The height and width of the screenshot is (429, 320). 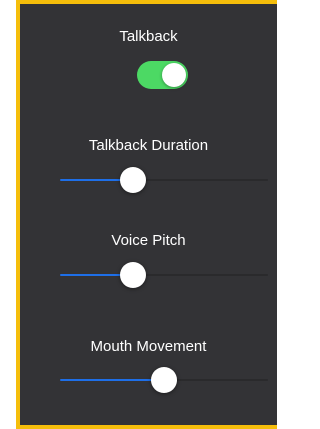 What do you see at coordinates (174, 75) in the screenshot?
I see `toggle-knob` at bounding box center [174, 75].